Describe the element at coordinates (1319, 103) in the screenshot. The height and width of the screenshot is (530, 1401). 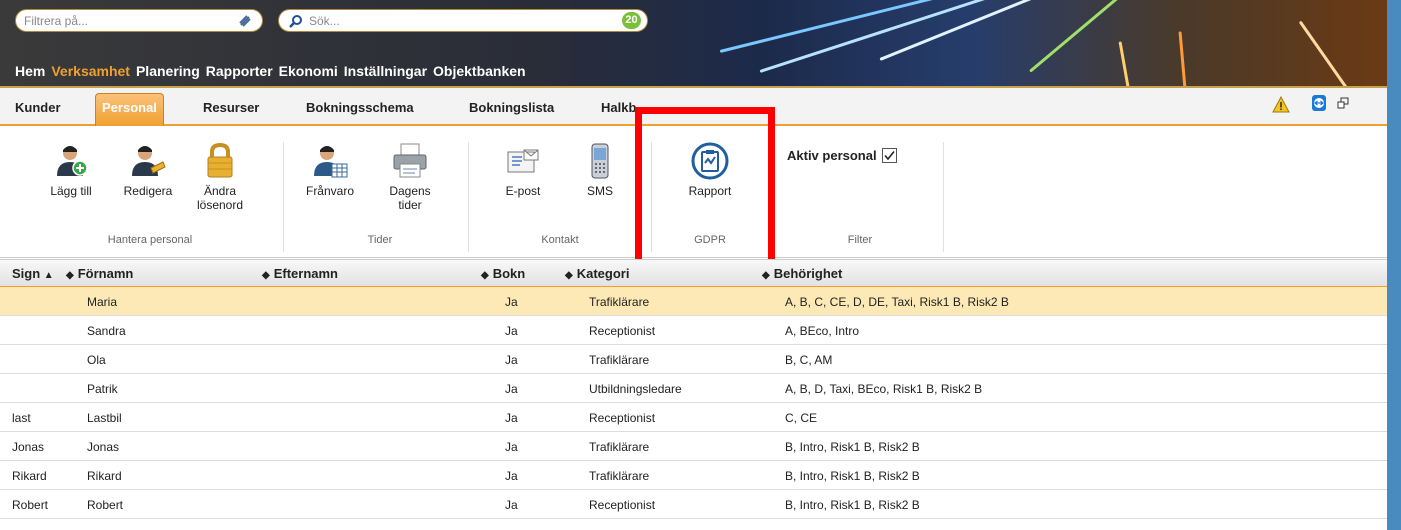
I see `teamviewer-icon` at that location.